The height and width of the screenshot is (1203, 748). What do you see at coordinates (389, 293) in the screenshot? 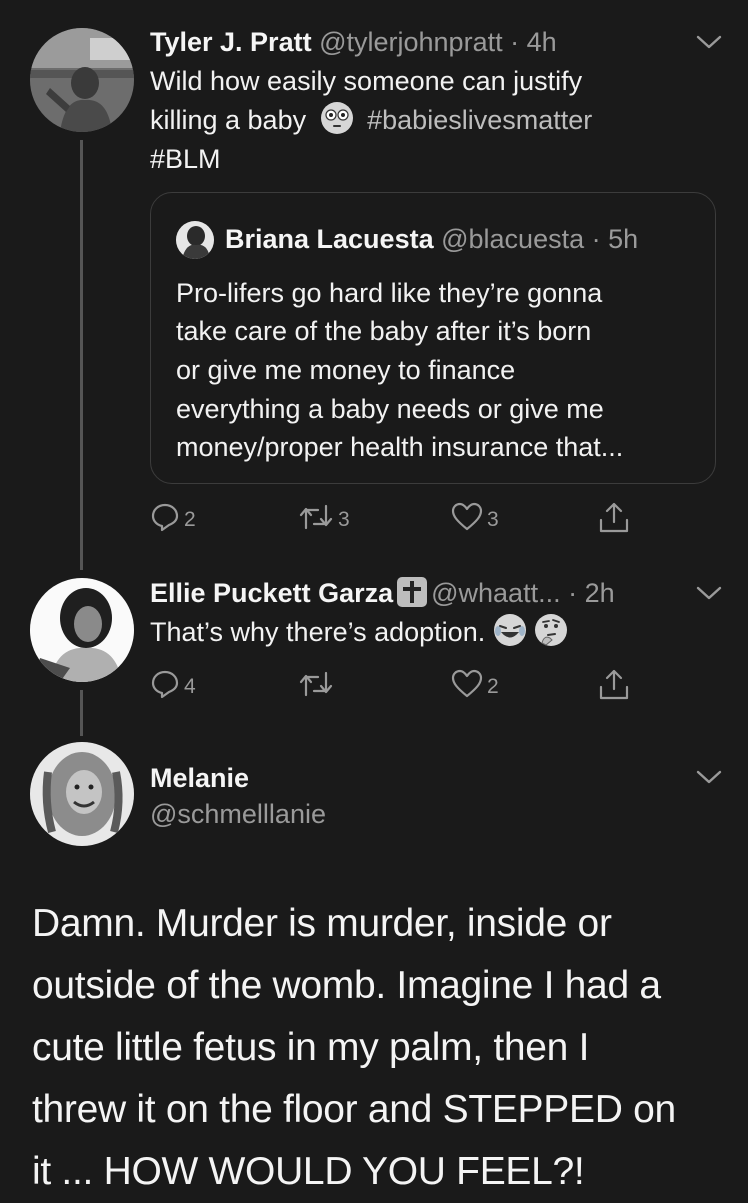
I see `quoted-text-line: Pro-lifers go hard like they’re gonna` at bounding box center [389, 293].